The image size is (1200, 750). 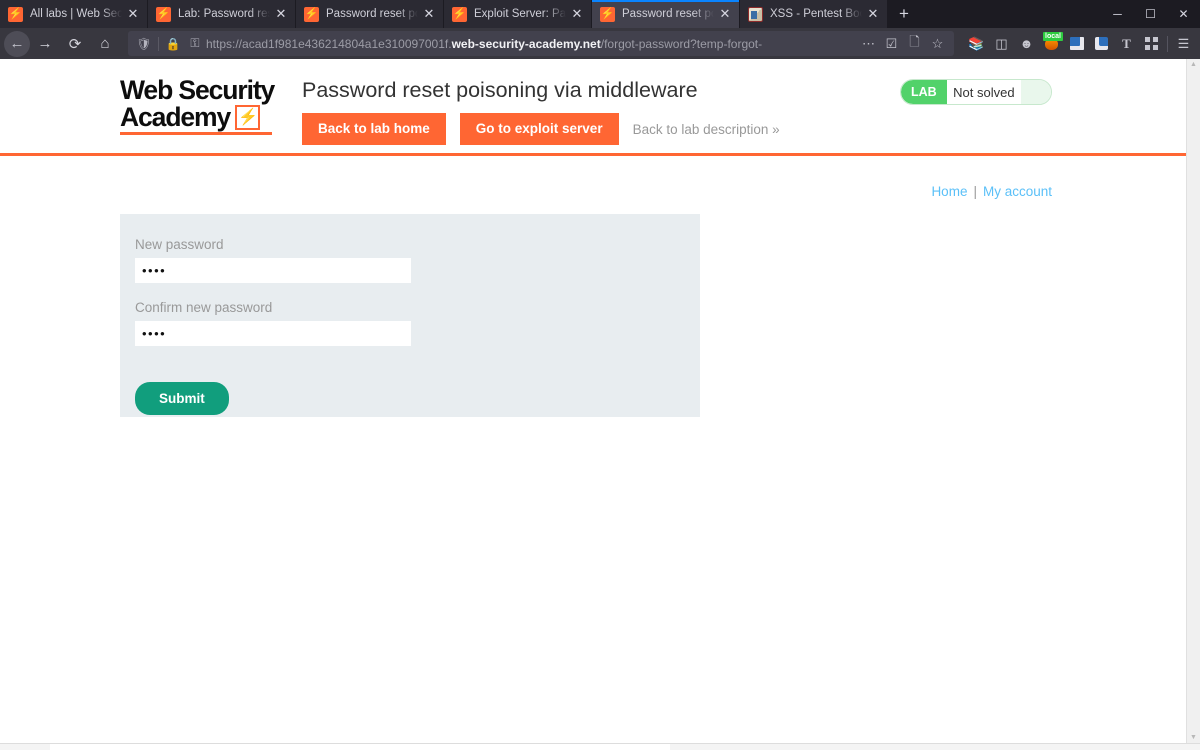 What do you see at coordinates (1036, 92) in the screenshot?
I see `lab-status-end-cap` at bounding box center [1036, 92].